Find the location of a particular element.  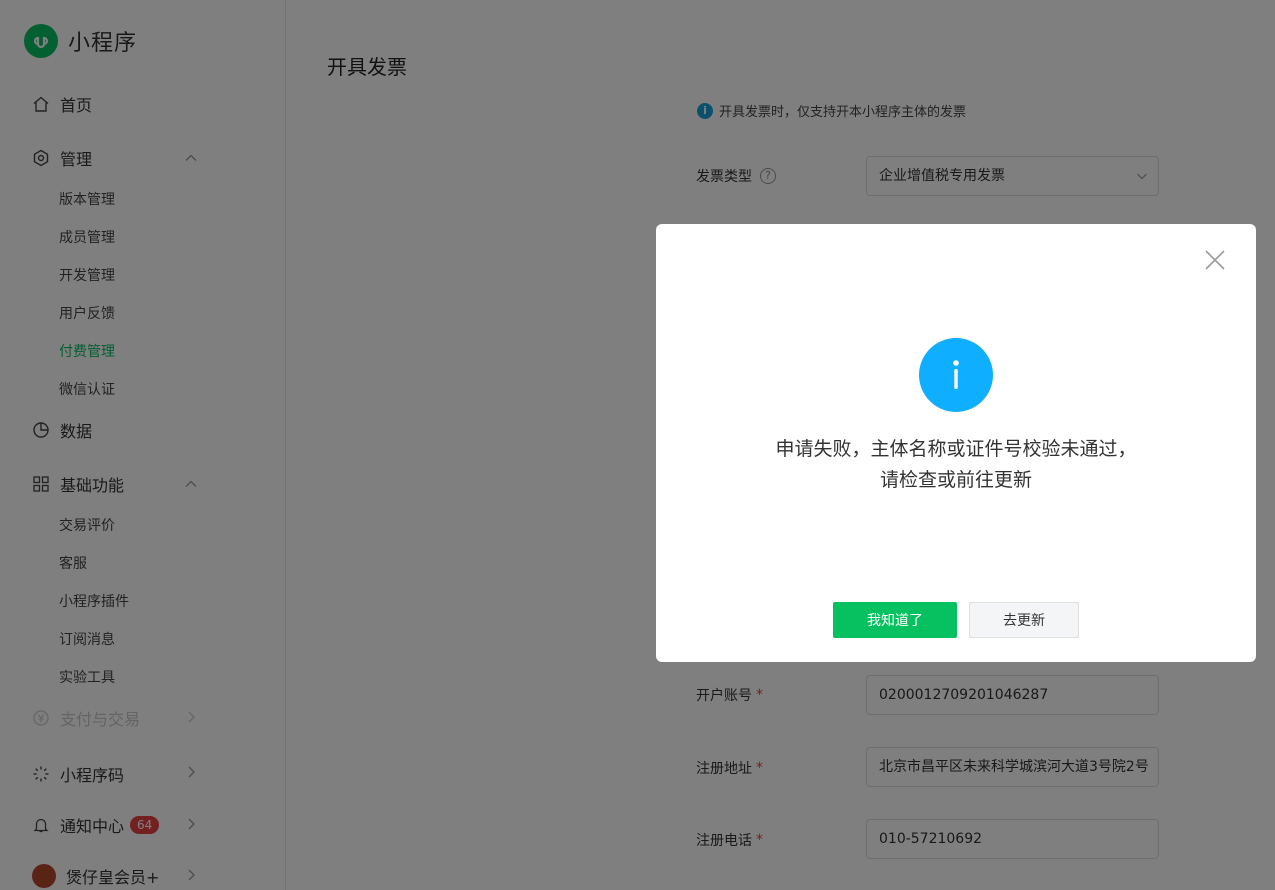

acknowledge-button: 我知道了 is located at coordinates (895, 620).